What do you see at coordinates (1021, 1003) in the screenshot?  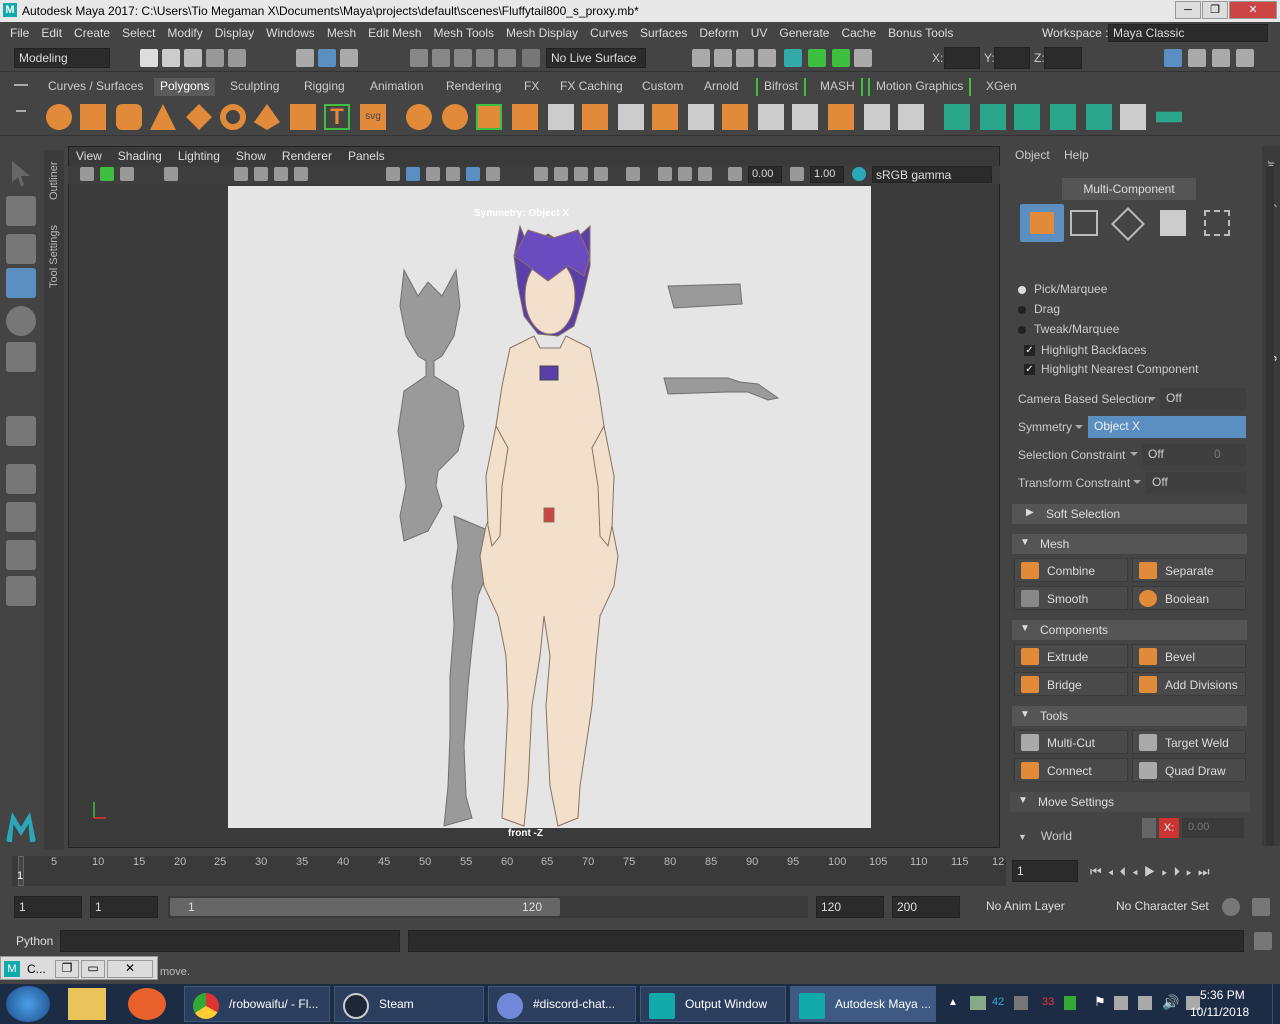 I see `tray-icon` at bounding box center [1021, 1003].